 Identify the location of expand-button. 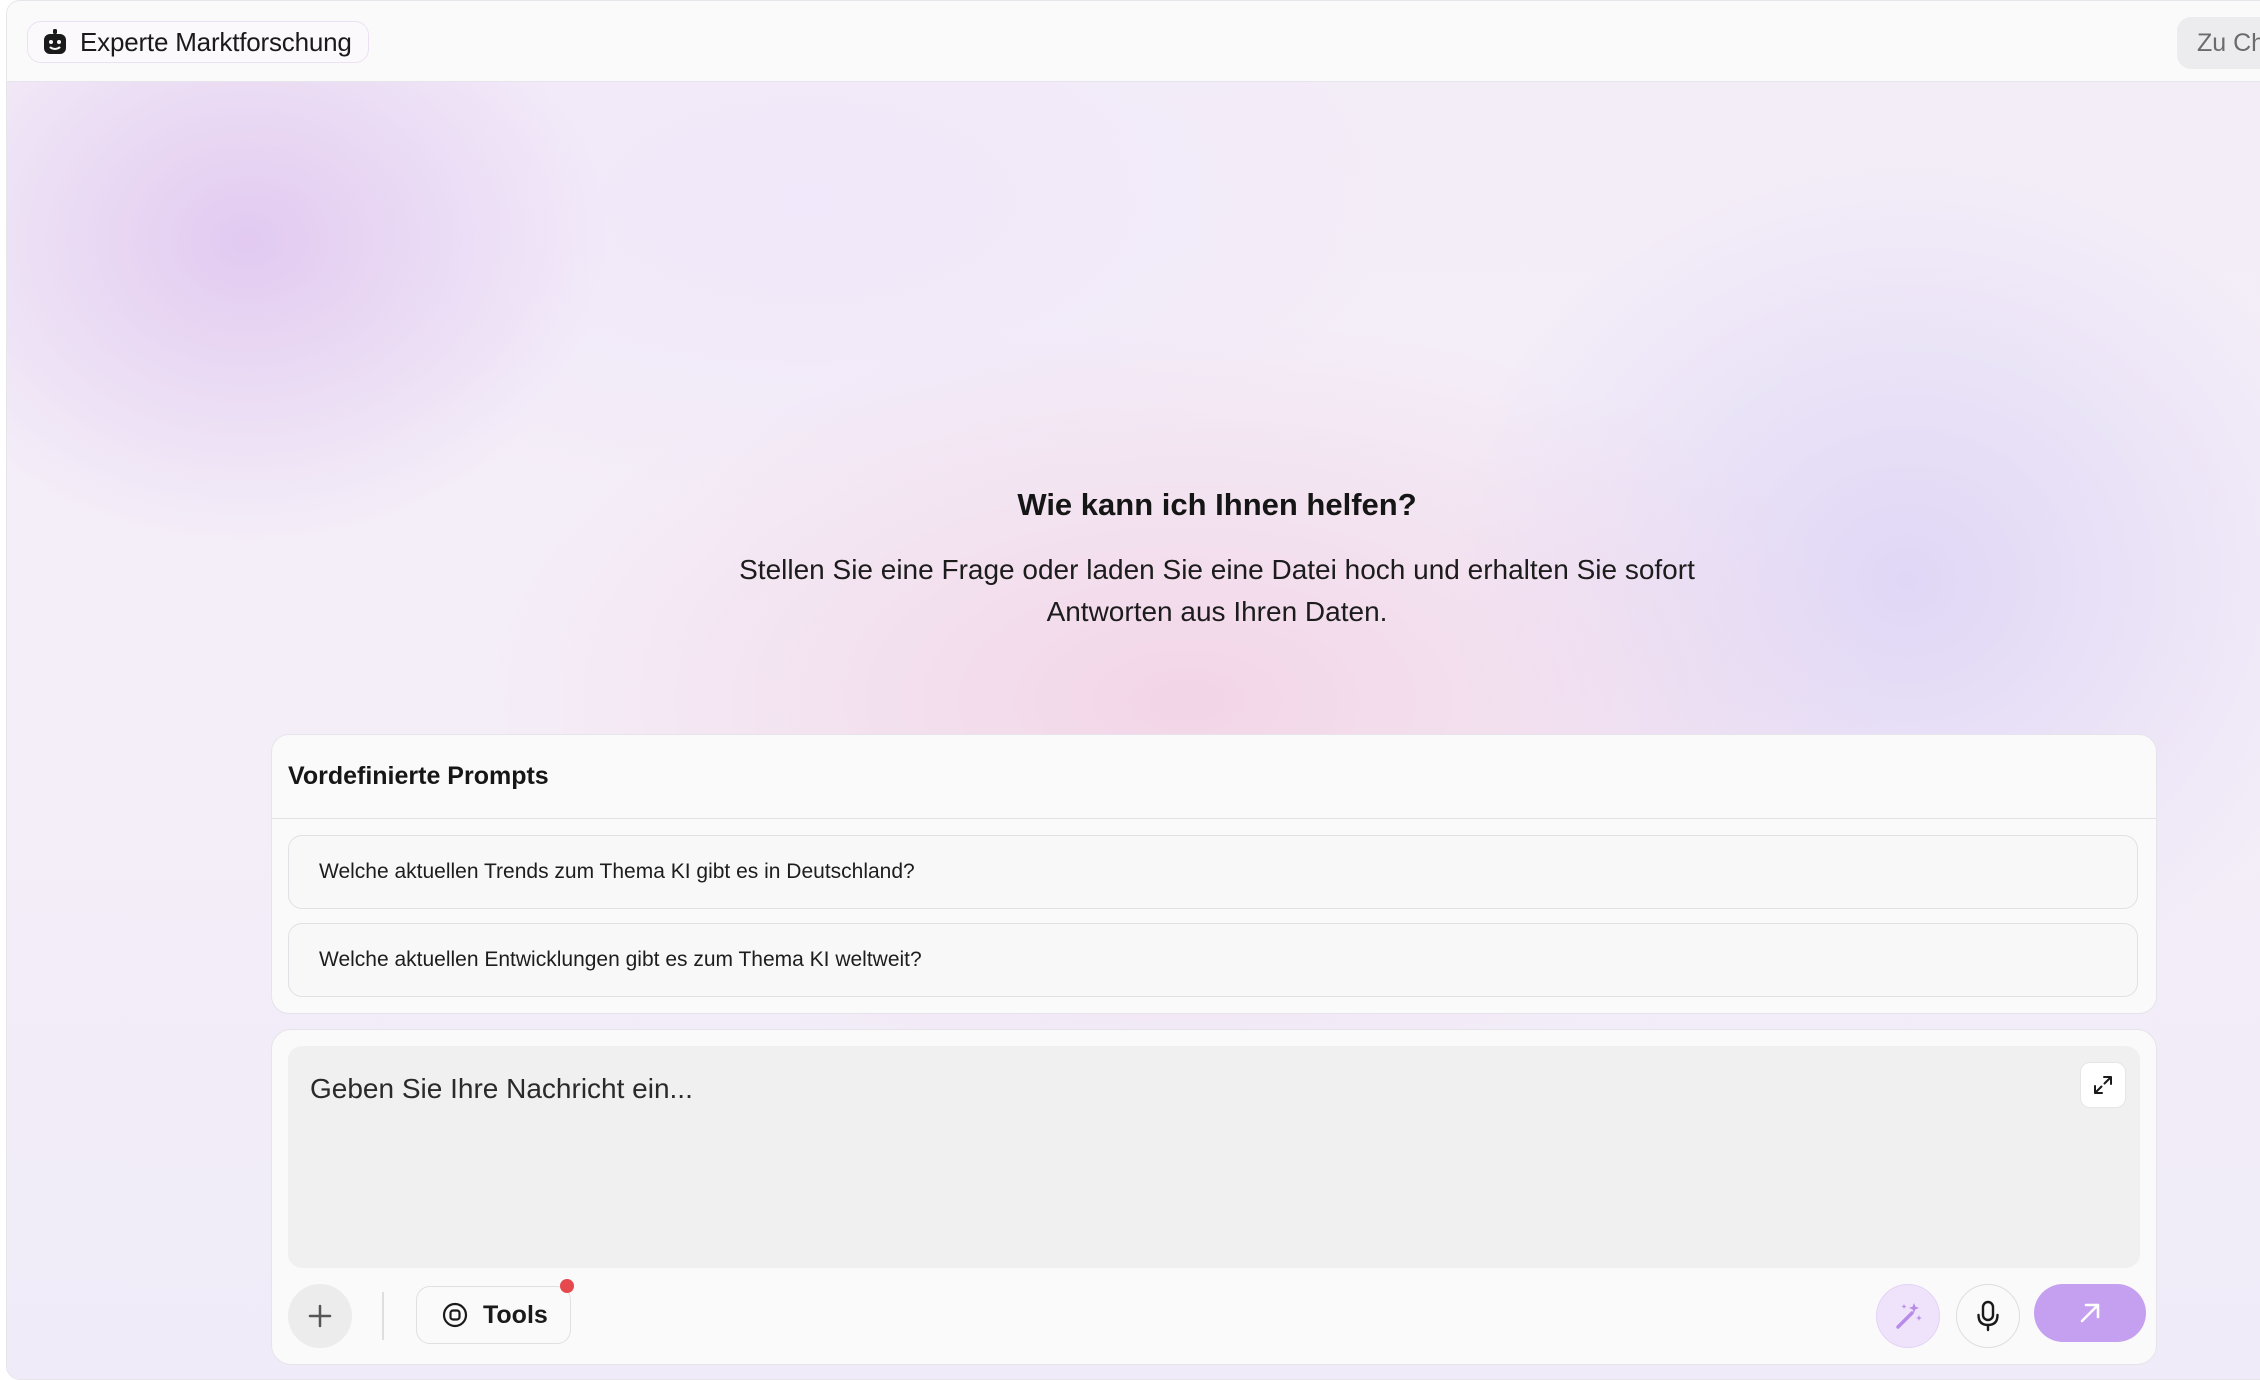
(2103, 1085).